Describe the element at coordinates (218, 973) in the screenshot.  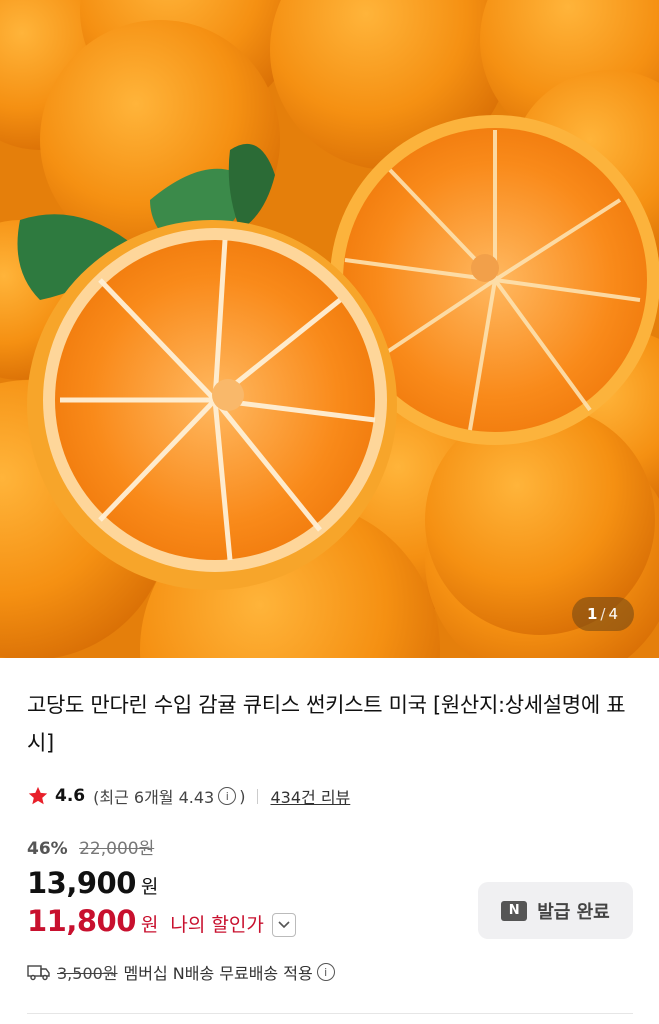
I see `shipping-text: 멤버십 N배송 무료배송 적용` at that location.